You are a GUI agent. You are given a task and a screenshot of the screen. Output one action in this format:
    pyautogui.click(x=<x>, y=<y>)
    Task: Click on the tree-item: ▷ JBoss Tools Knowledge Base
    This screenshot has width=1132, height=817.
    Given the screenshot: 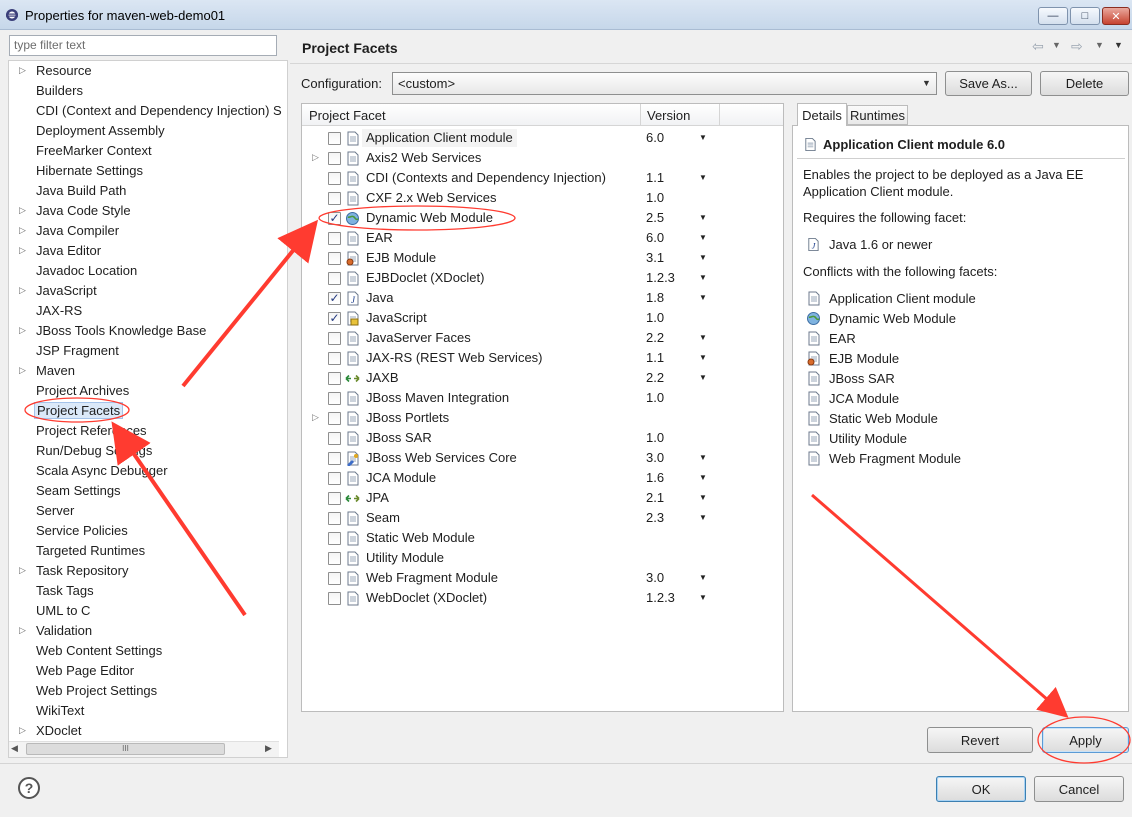 What is the action you would take?
    pyautogui.click(x=148, y=331)
    